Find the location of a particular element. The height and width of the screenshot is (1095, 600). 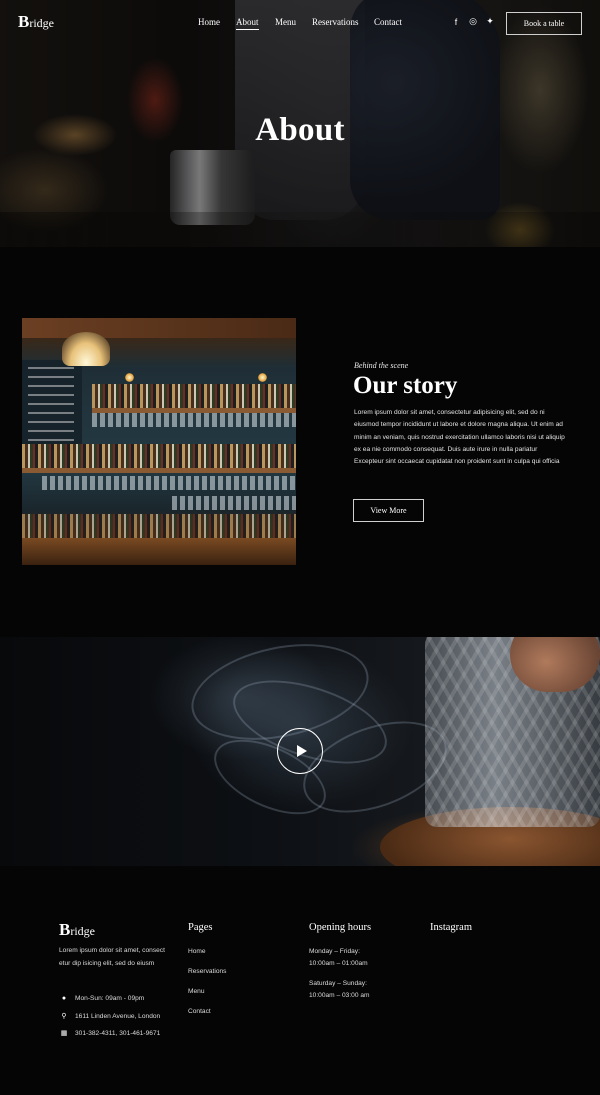

footer-logo: Bridge is located at coordinates (77, 930).